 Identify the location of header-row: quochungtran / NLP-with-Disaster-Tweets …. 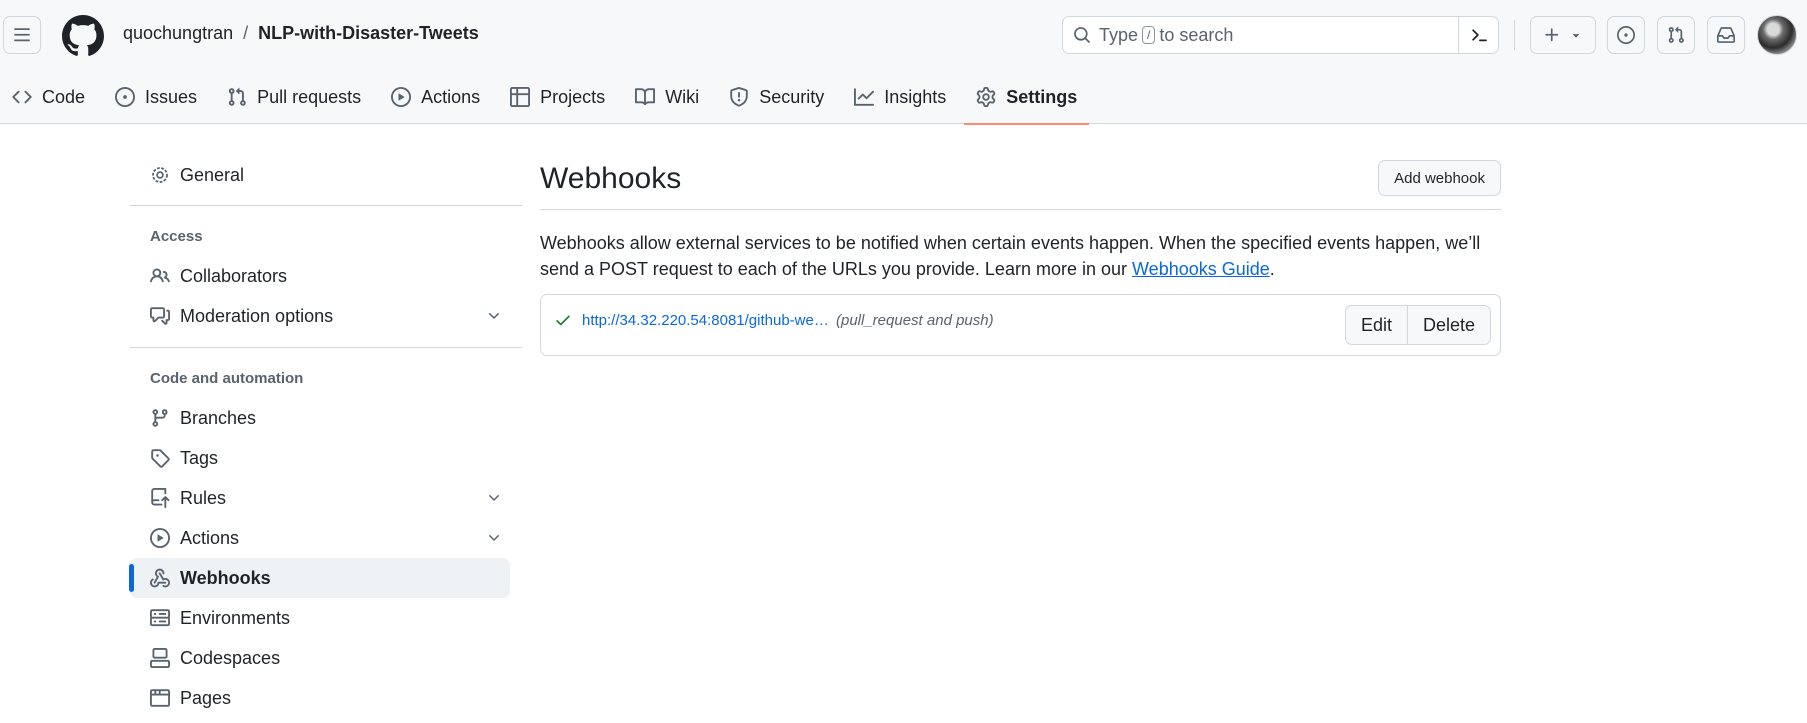
(903, 35).